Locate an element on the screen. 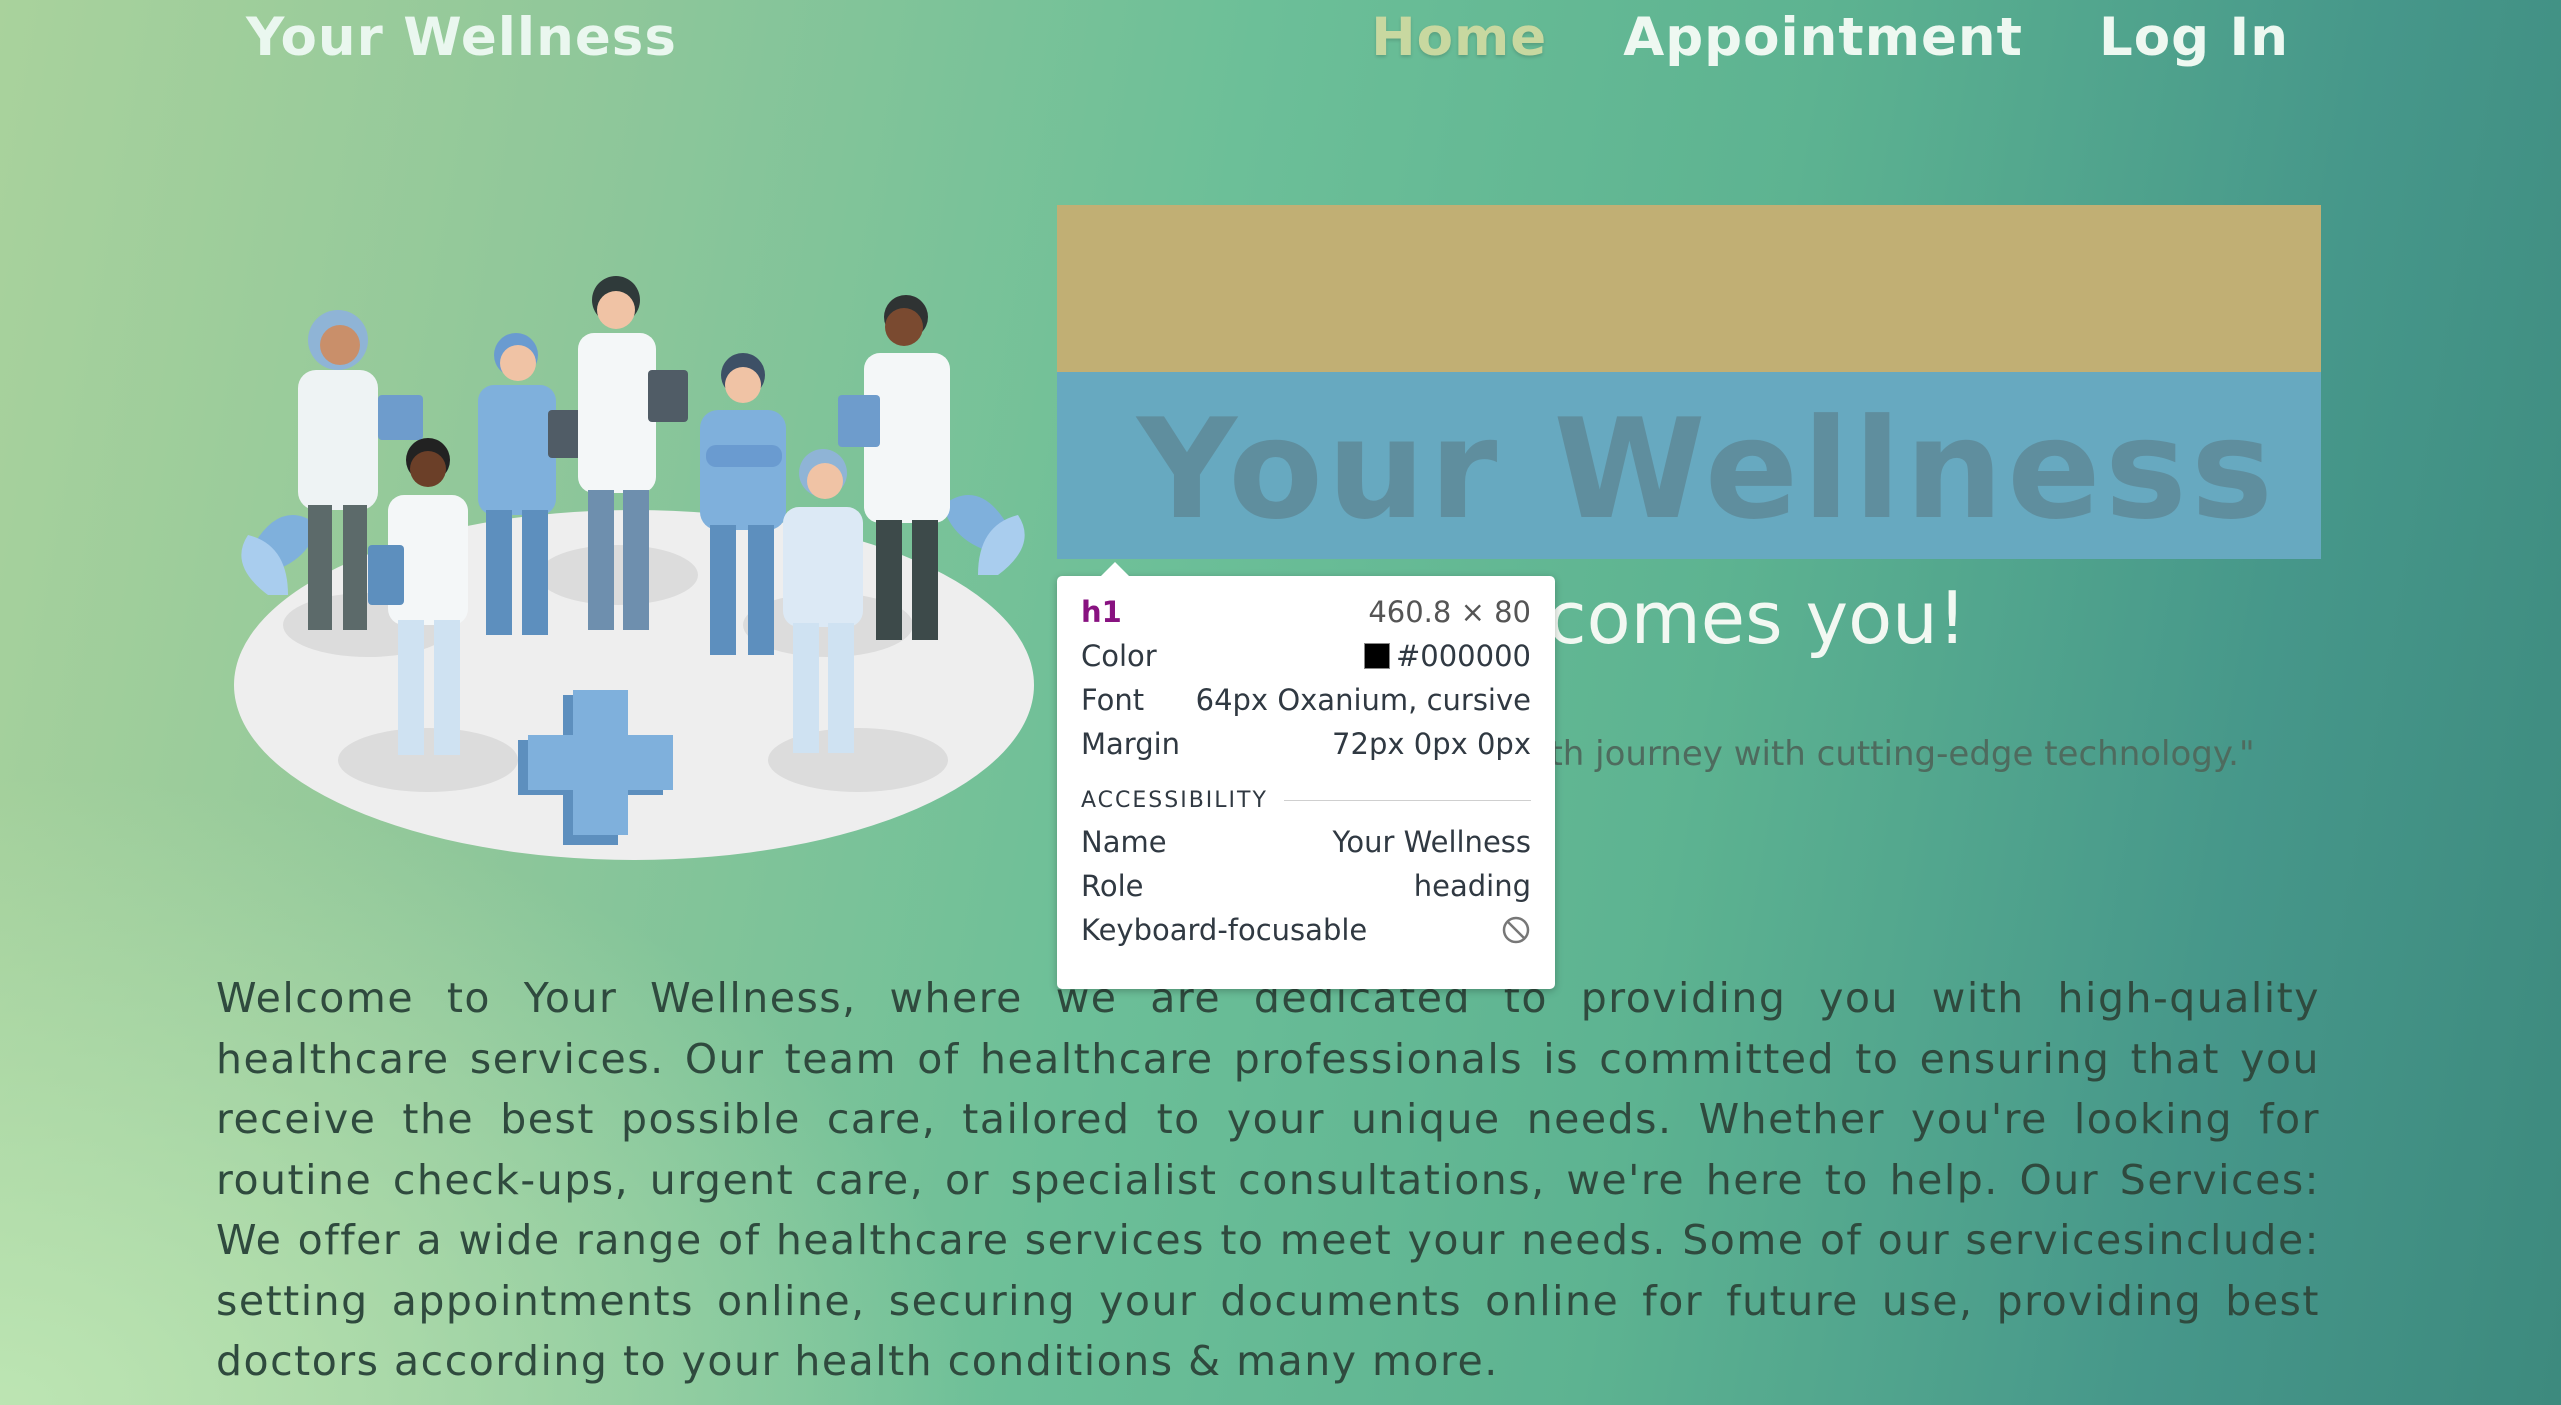  color-swatch-icon is located at coordinates (1376, 656).